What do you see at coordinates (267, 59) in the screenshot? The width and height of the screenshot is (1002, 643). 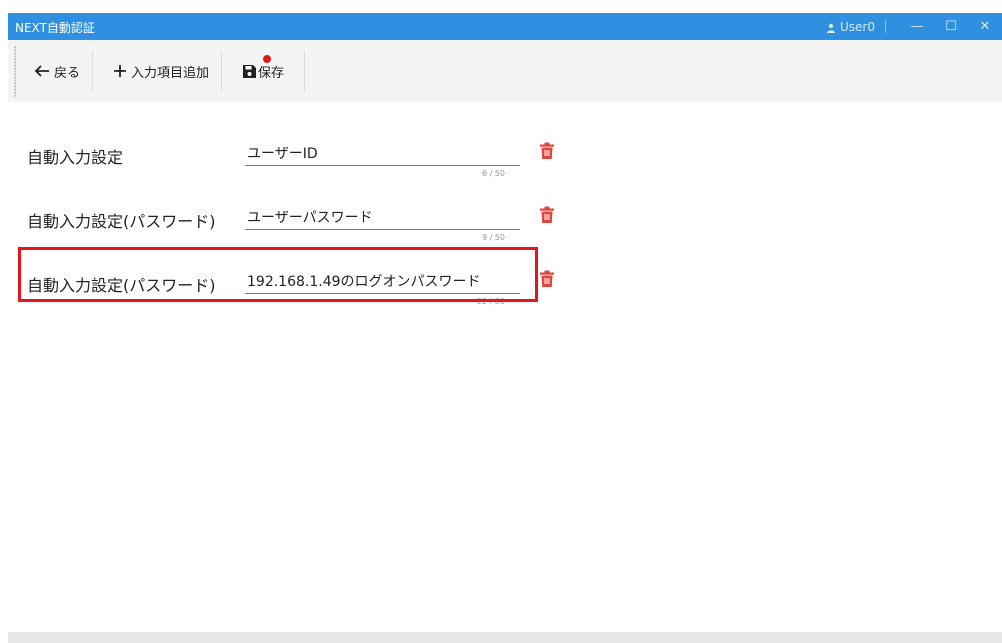 I see `unsaved-indicator-dot` at bounding box center [267, 59].